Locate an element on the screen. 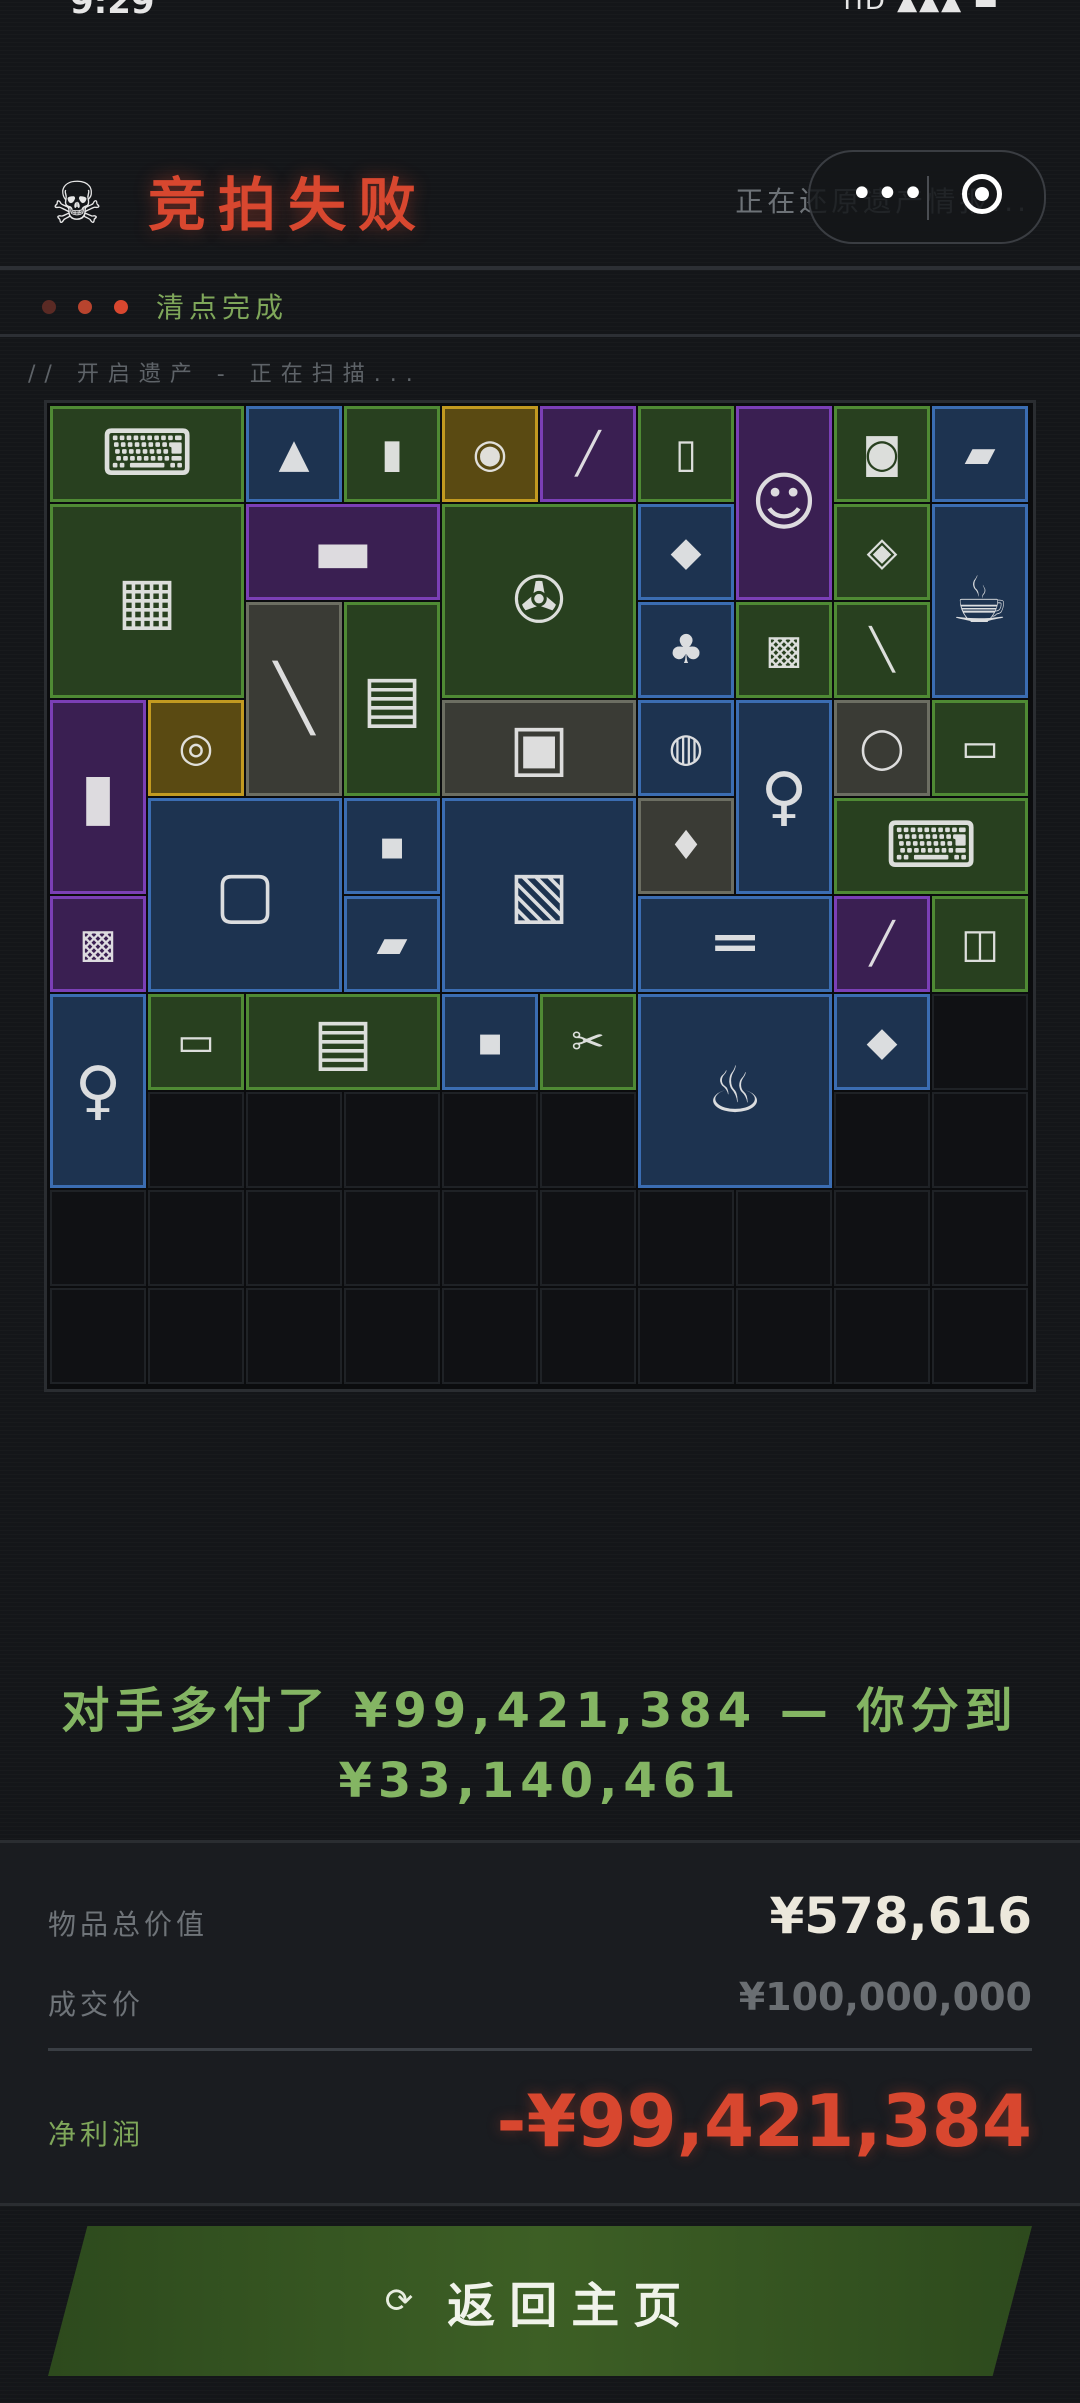 Image resolution: width=1080 pixels, height=2403 pixels. item-energy-bar: ▭ is located at coordinates (980, 748).